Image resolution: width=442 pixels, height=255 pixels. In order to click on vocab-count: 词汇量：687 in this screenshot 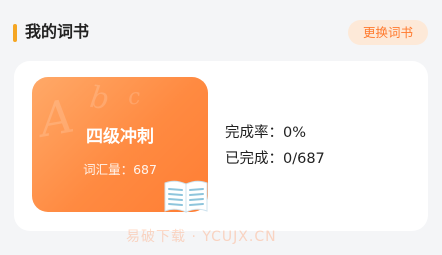, I will do `click(120, 169)`.